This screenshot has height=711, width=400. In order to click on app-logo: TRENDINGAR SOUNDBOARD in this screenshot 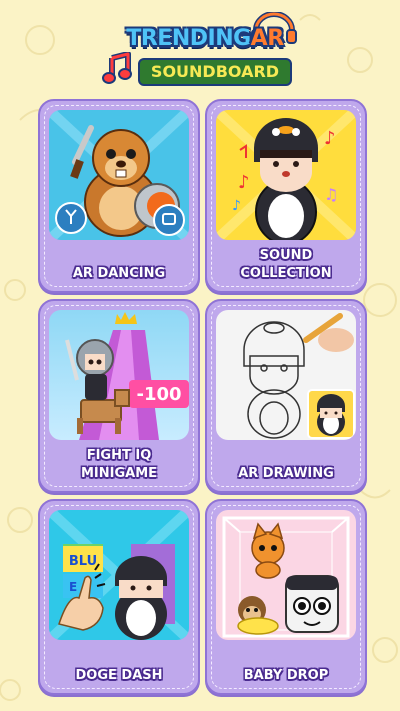, I will do `click(200, 49)`.